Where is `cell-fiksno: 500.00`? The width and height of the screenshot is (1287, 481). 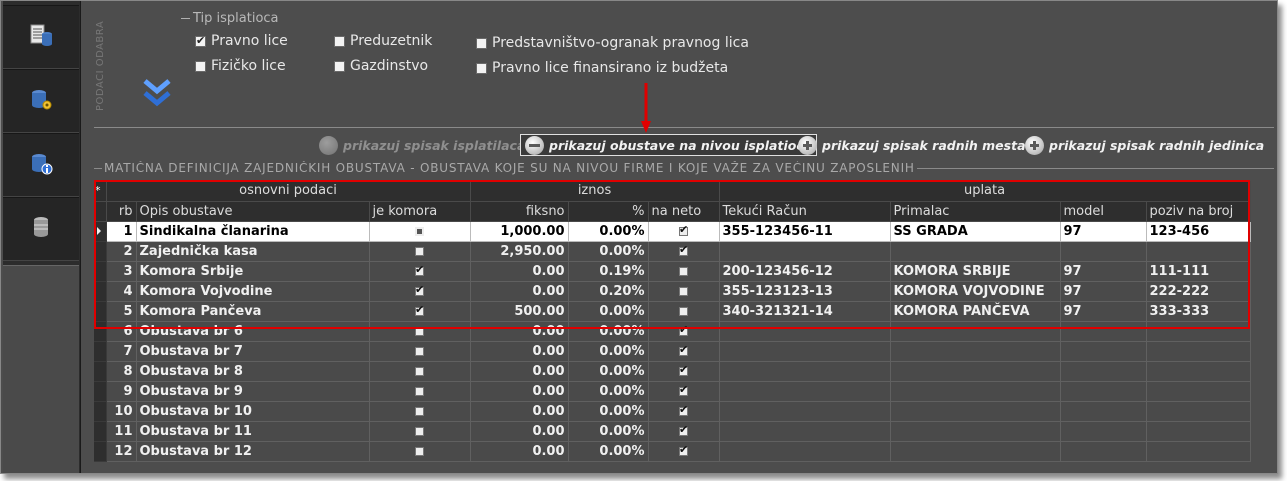
cell-fiksno: 500.00 is located at coordinates (519, 311).